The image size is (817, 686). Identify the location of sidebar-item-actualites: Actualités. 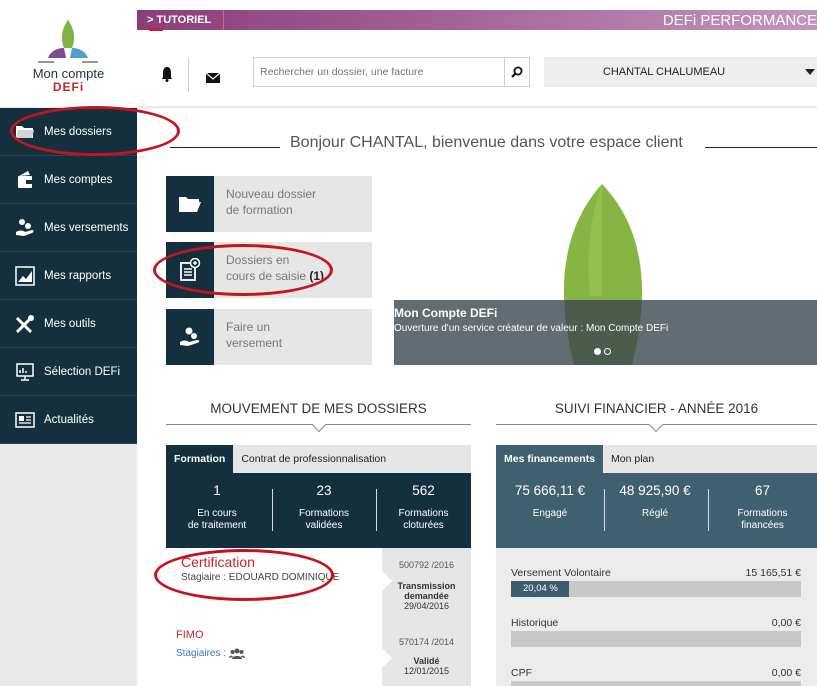
(68, 420).